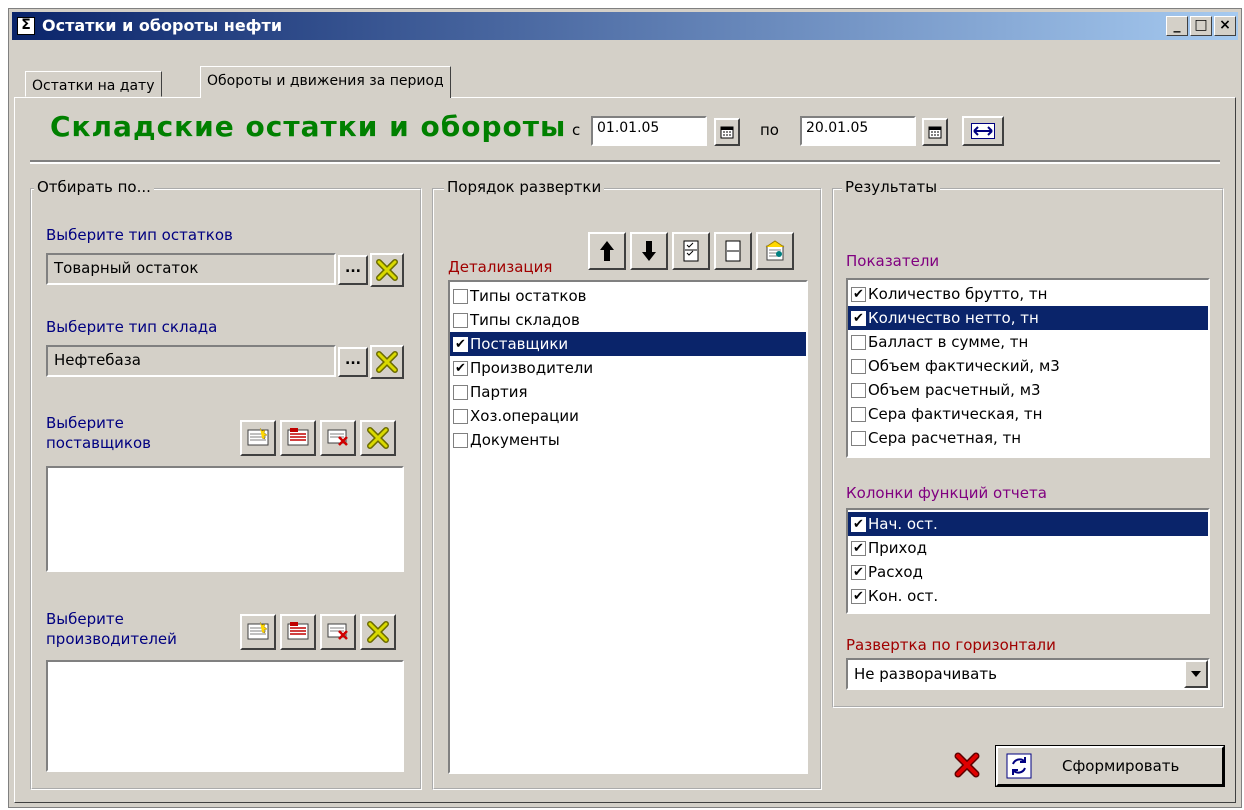 Image resolution: width=1244 pixels, height=810 pixels. What do you see at coordinates (628, 296) in the screenshot?
I see `detail-list-item: Типы остатков` at bounding box center [628, 296].